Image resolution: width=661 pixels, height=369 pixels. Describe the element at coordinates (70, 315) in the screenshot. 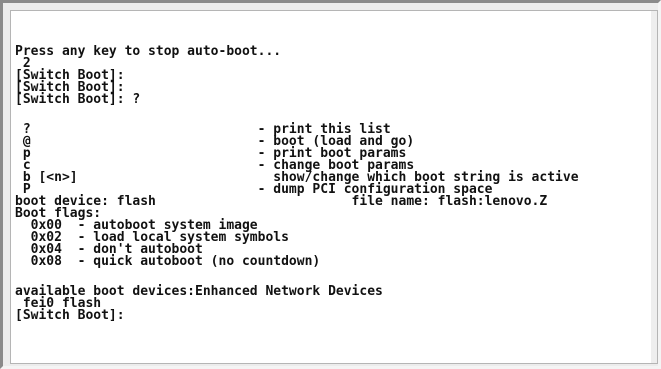

I see `terminal-line: [Switch Boot]:` at that location.